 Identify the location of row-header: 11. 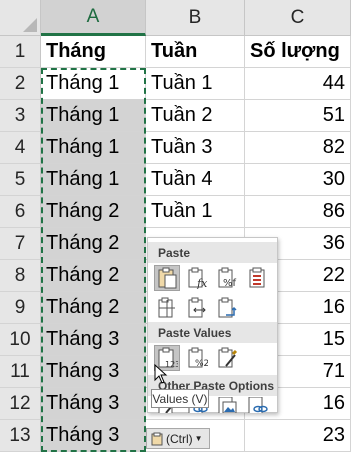
(20, 372).